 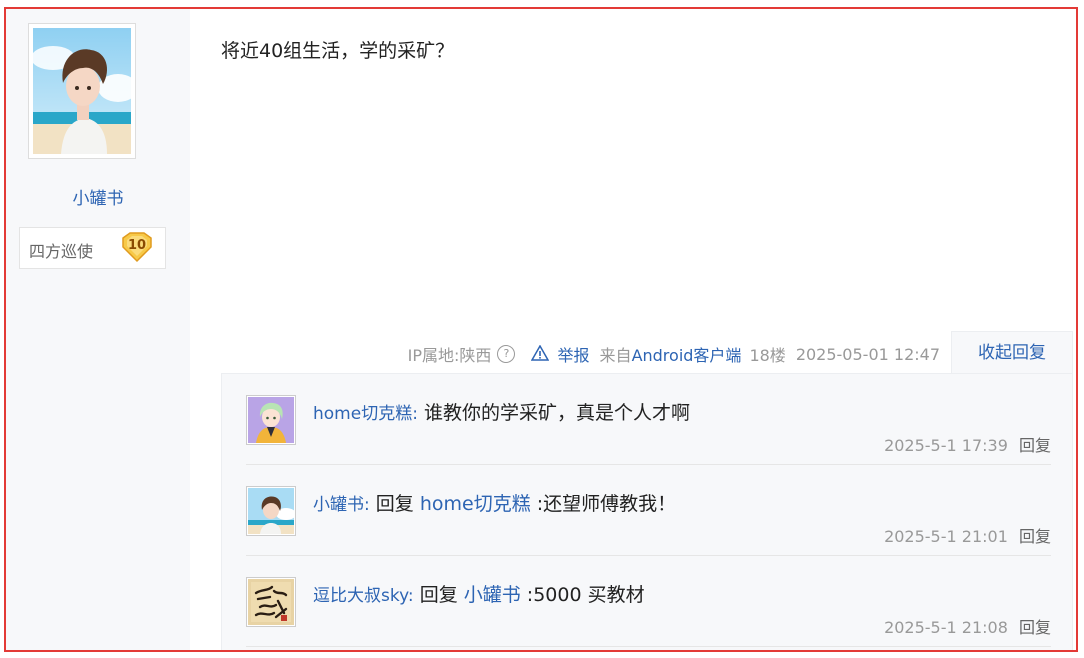 I want to click on ip-location: IP属地:陕西, so click(x=449, y=355).